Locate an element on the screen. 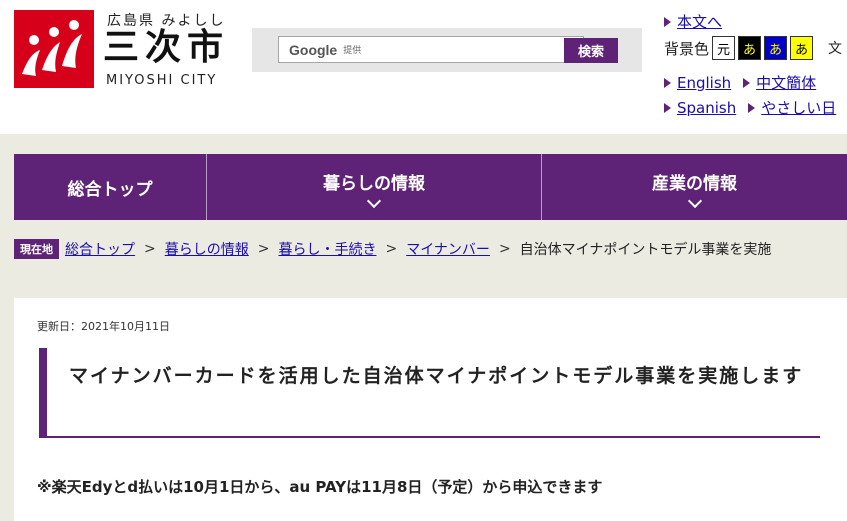 Image resolution: width=847 pixels, height=521 pixels. logo-figures-icon is located at coordinates (52, 48).